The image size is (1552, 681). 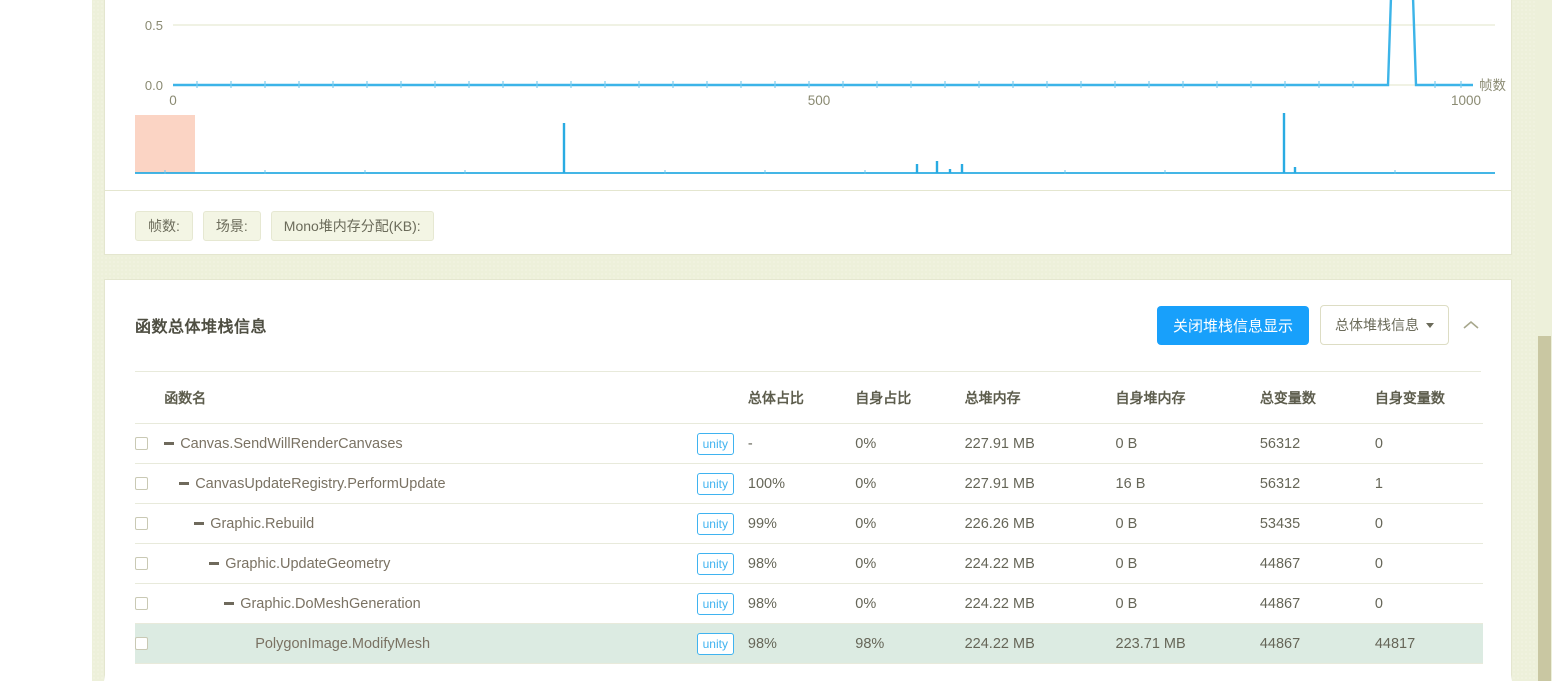 I want to click on self-memory-cell: 16 B, so click(x=1187, y=483).